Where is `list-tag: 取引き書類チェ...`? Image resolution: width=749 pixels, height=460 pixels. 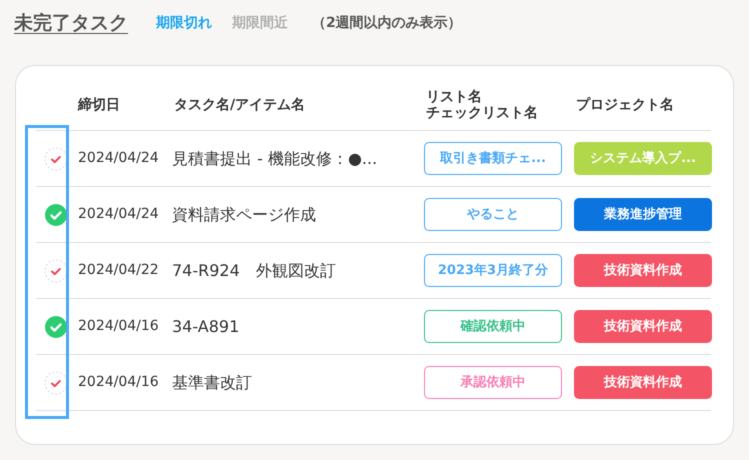 list-tag: 取引き書類チェ... is located at coordinates (493, 158).